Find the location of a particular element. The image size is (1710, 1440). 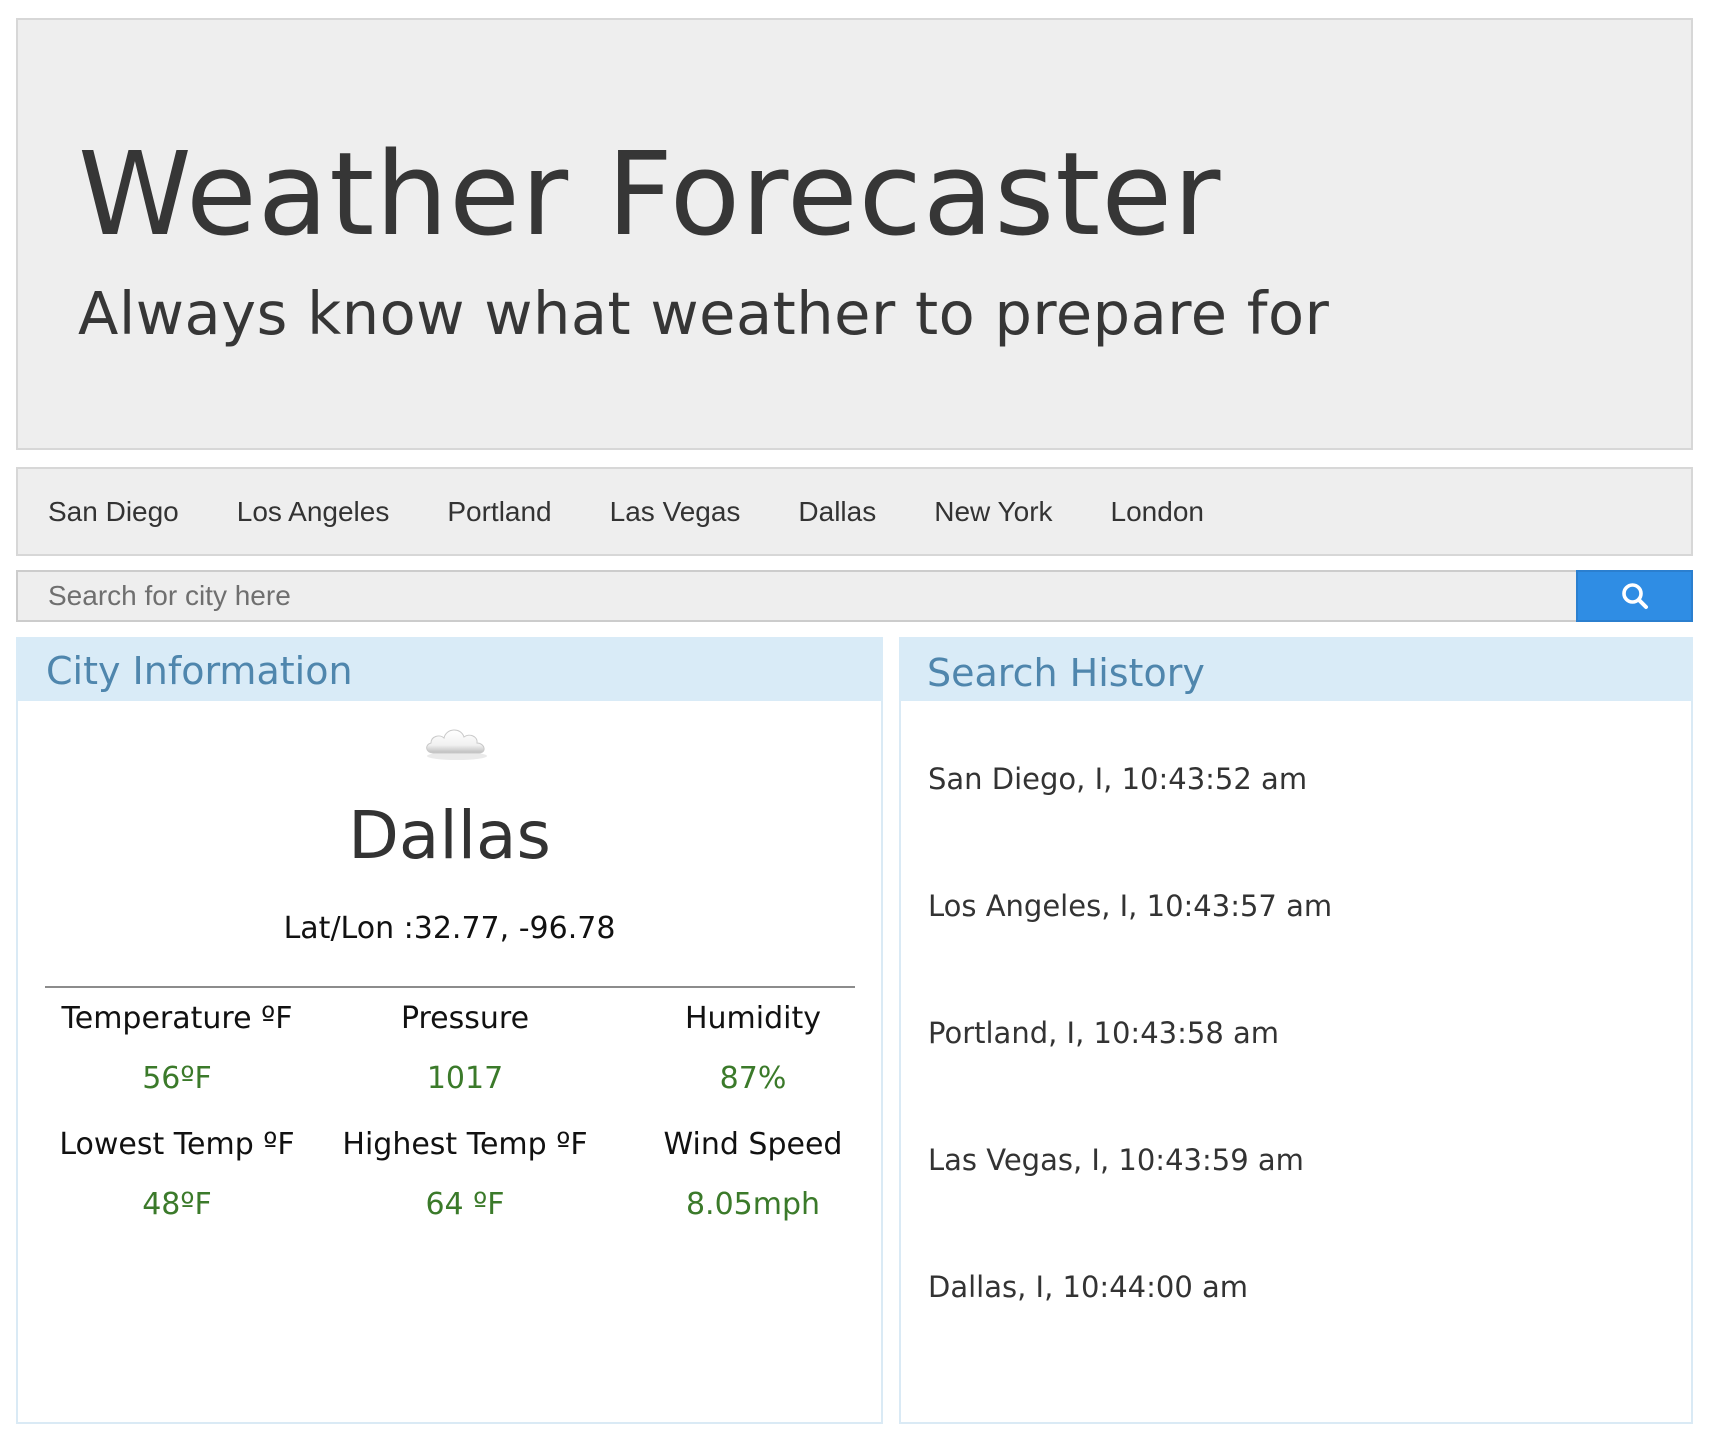

search-icon is located at coordinates (1634, 596).